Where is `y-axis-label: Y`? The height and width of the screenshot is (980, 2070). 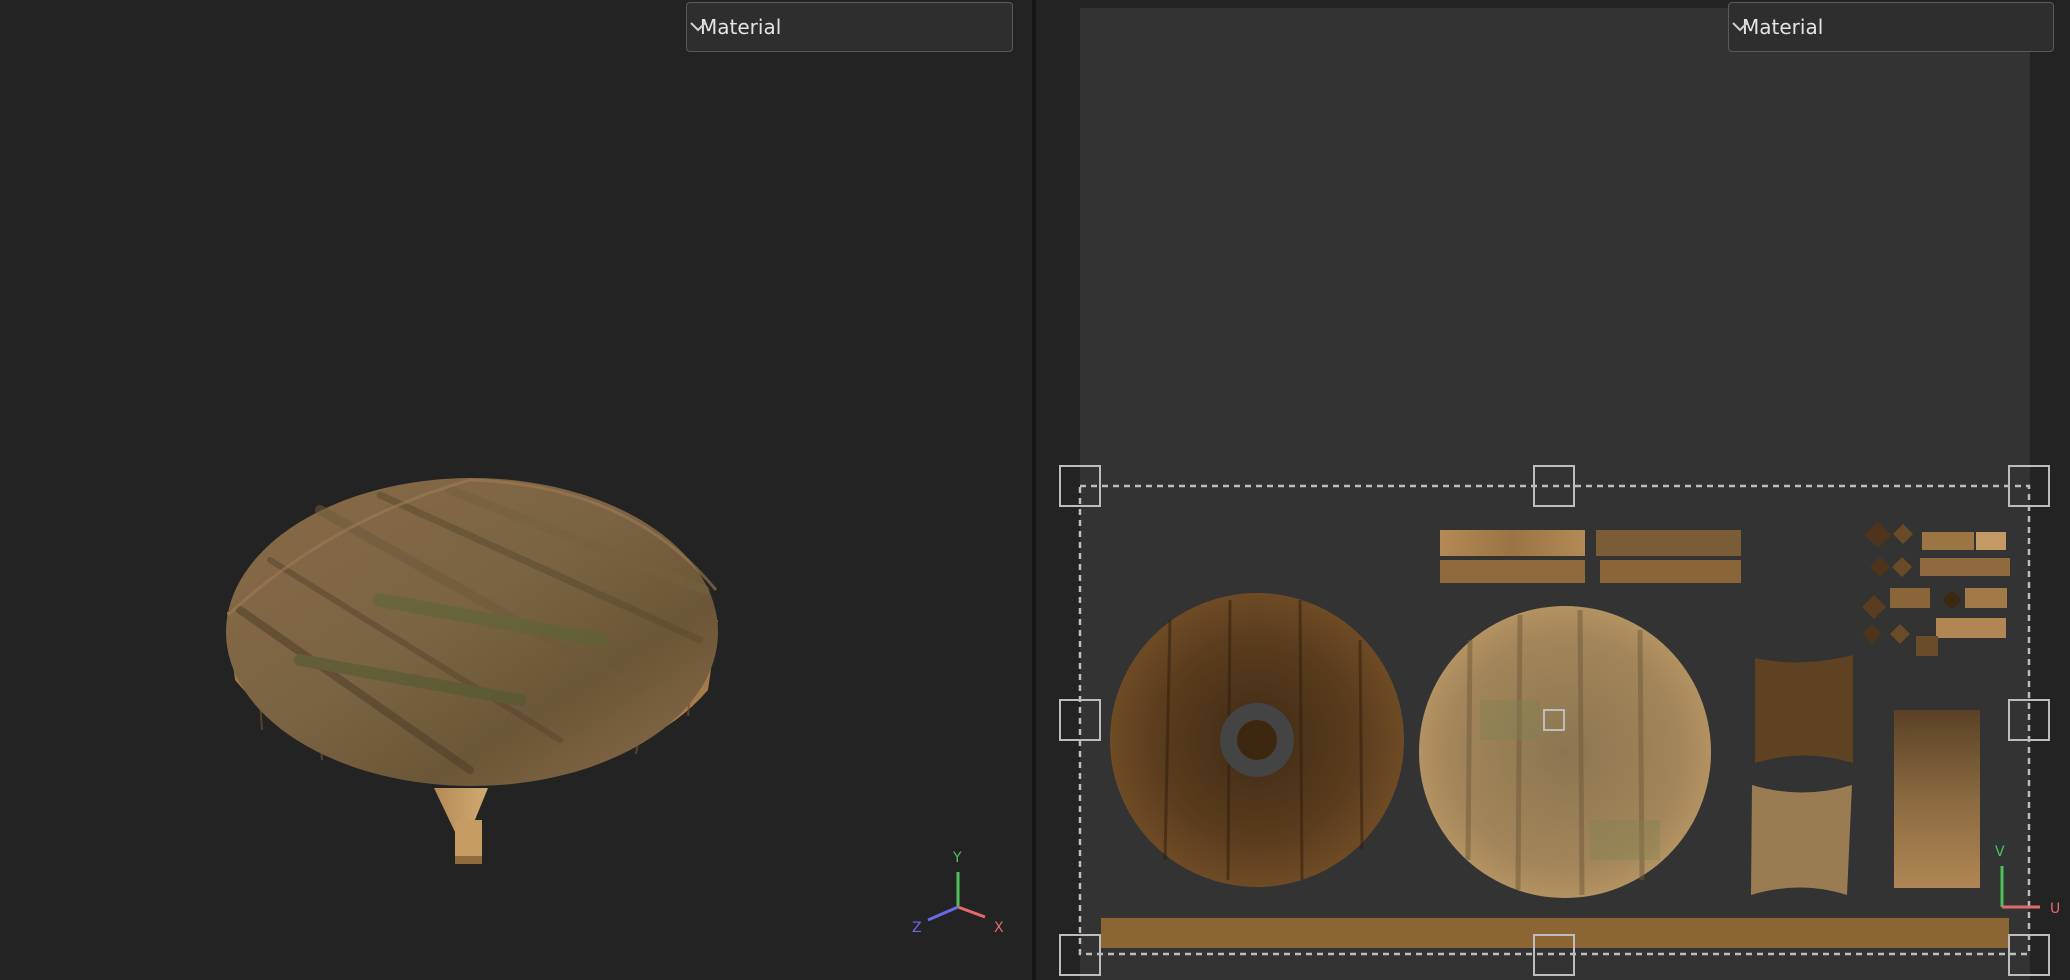
y-axis-label: Y is located at coordinates (957, 858).